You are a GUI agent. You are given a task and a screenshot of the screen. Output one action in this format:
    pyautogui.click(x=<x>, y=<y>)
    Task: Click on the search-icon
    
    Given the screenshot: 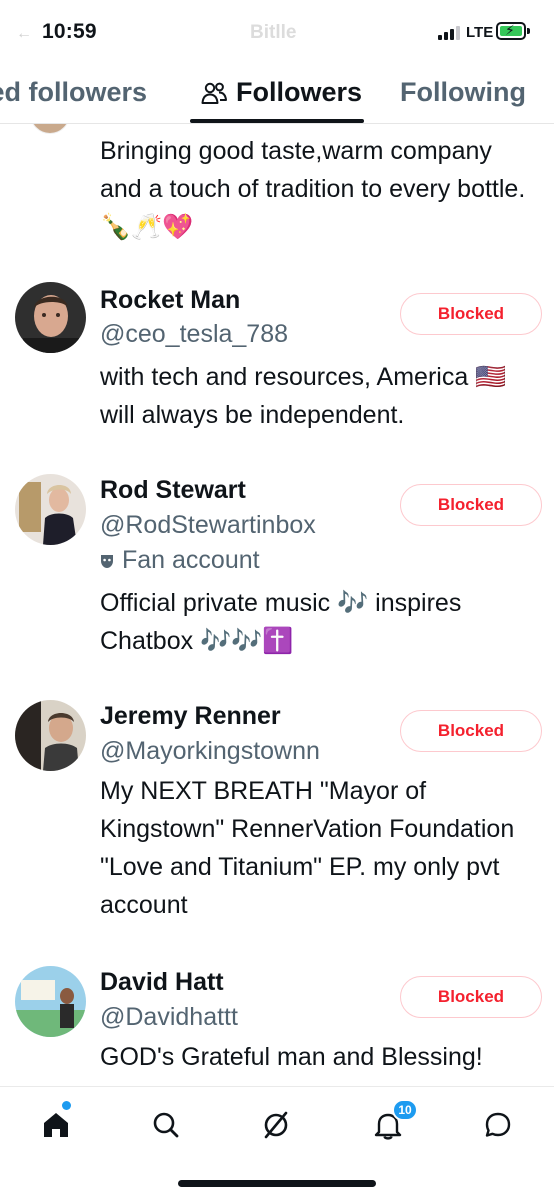 What is the action you would take?
    pyautogui.click(x=166, y=1125)
    